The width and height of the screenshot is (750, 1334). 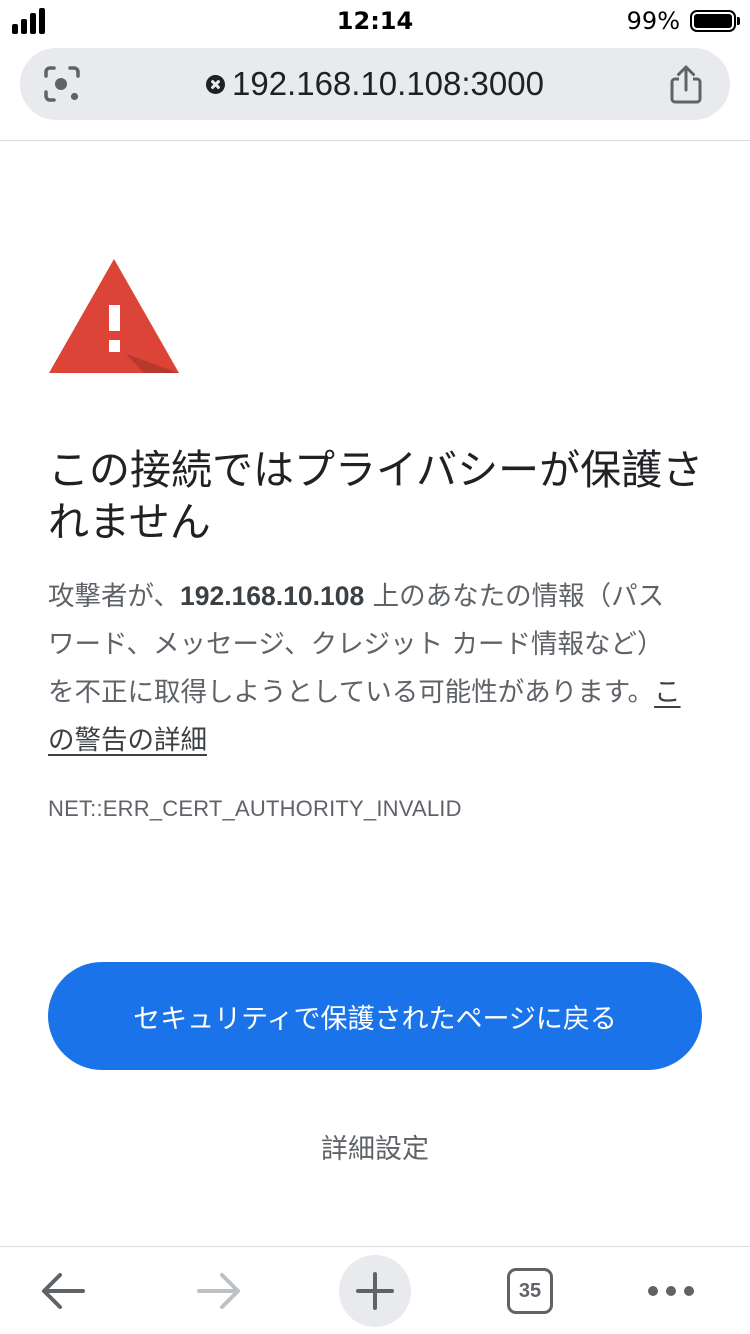 What do you see at coordinates (738, 21) in the screenshot?
I see `battery-nub` at bounding box center [738, 21].